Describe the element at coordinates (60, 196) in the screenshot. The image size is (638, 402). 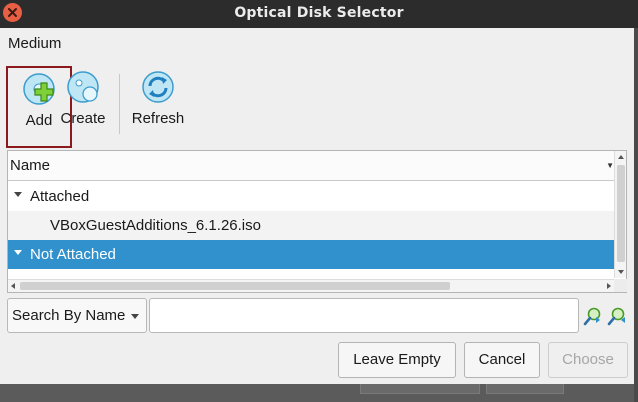
I see `group-label: Attached` at that location.